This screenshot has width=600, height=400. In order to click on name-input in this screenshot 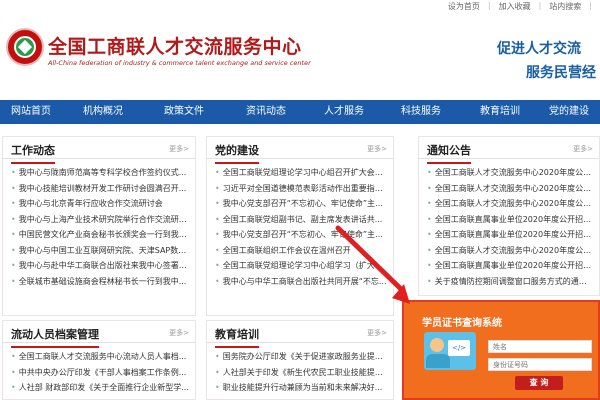, I will do `click(540, 346)`.